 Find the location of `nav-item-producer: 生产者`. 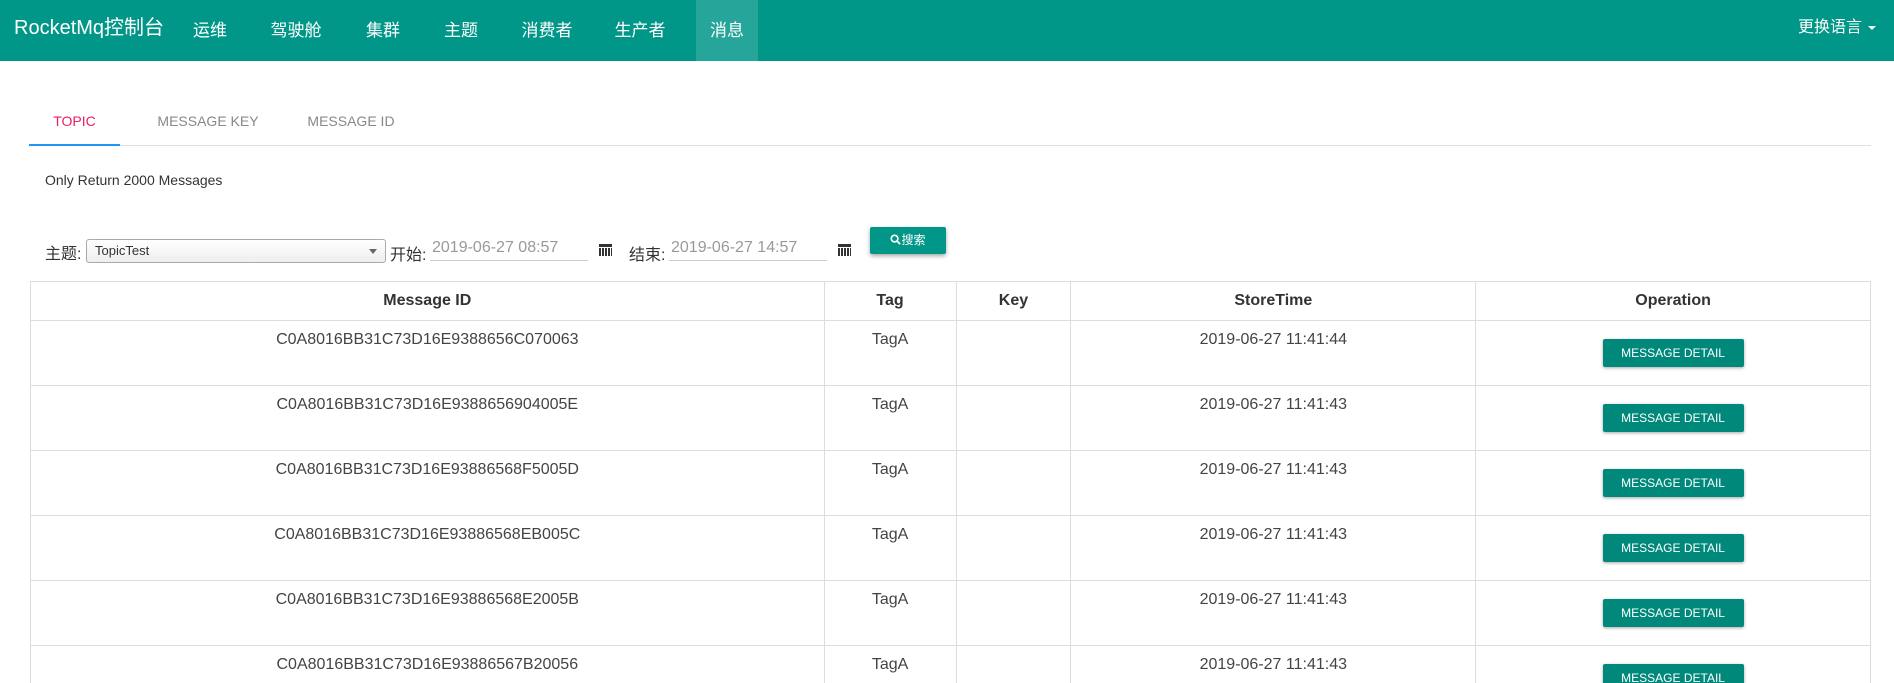

nav-item-producer: 生产者 is located at coordinates (640, 30).